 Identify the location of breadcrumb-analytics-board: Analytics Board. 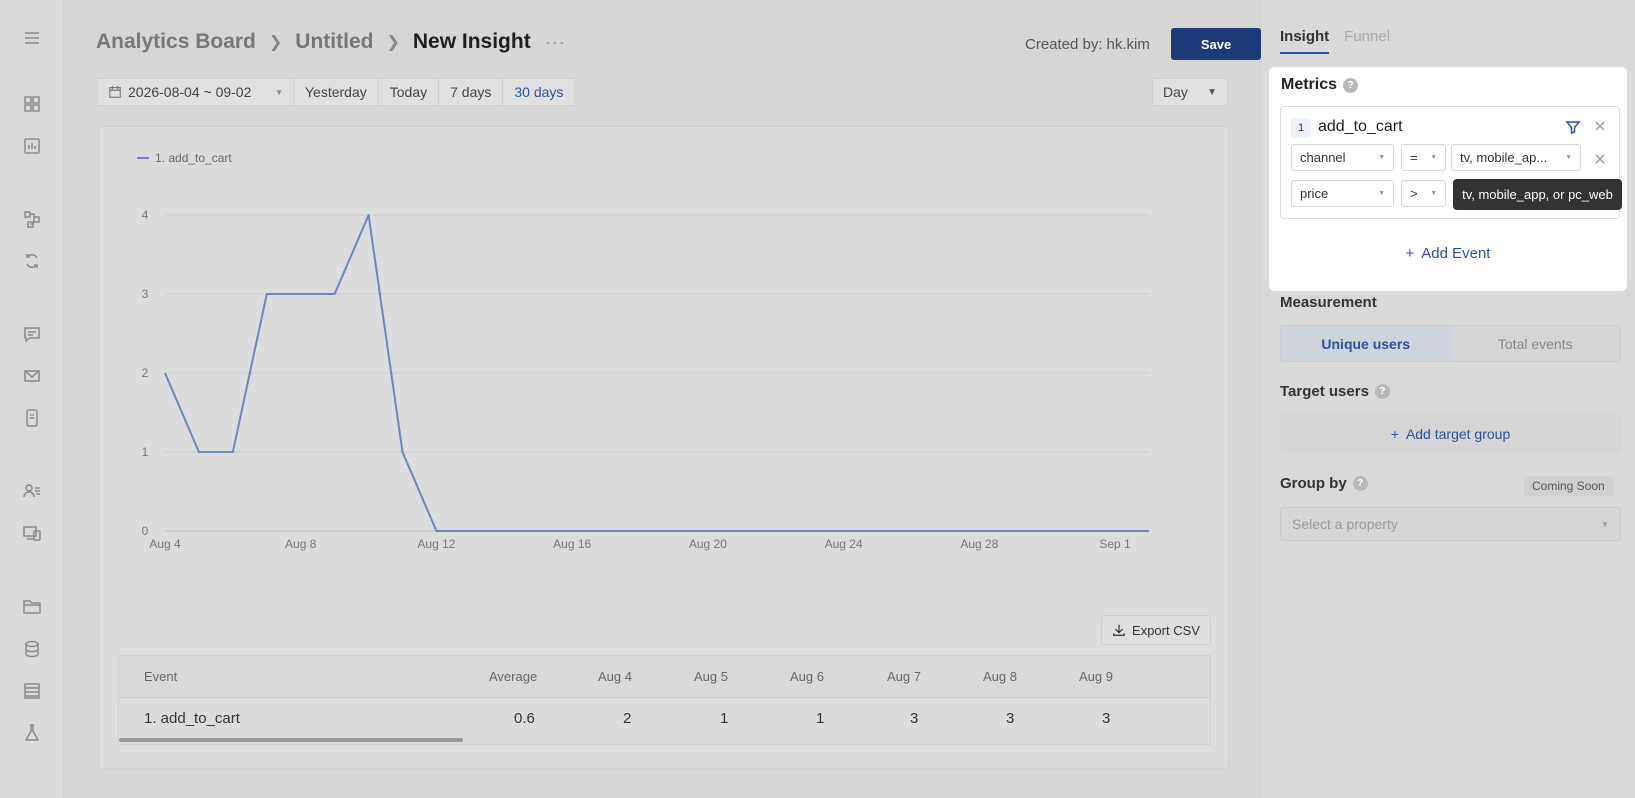
(176, 42).